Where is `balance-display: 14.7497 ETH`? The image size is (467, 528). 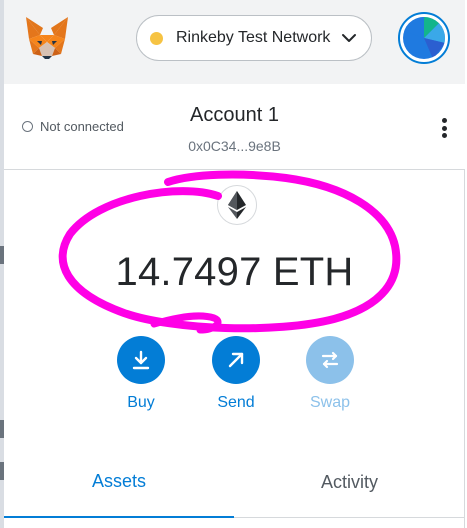
balance-display: 14.7497 ETH is located at coordinates (234, 272).